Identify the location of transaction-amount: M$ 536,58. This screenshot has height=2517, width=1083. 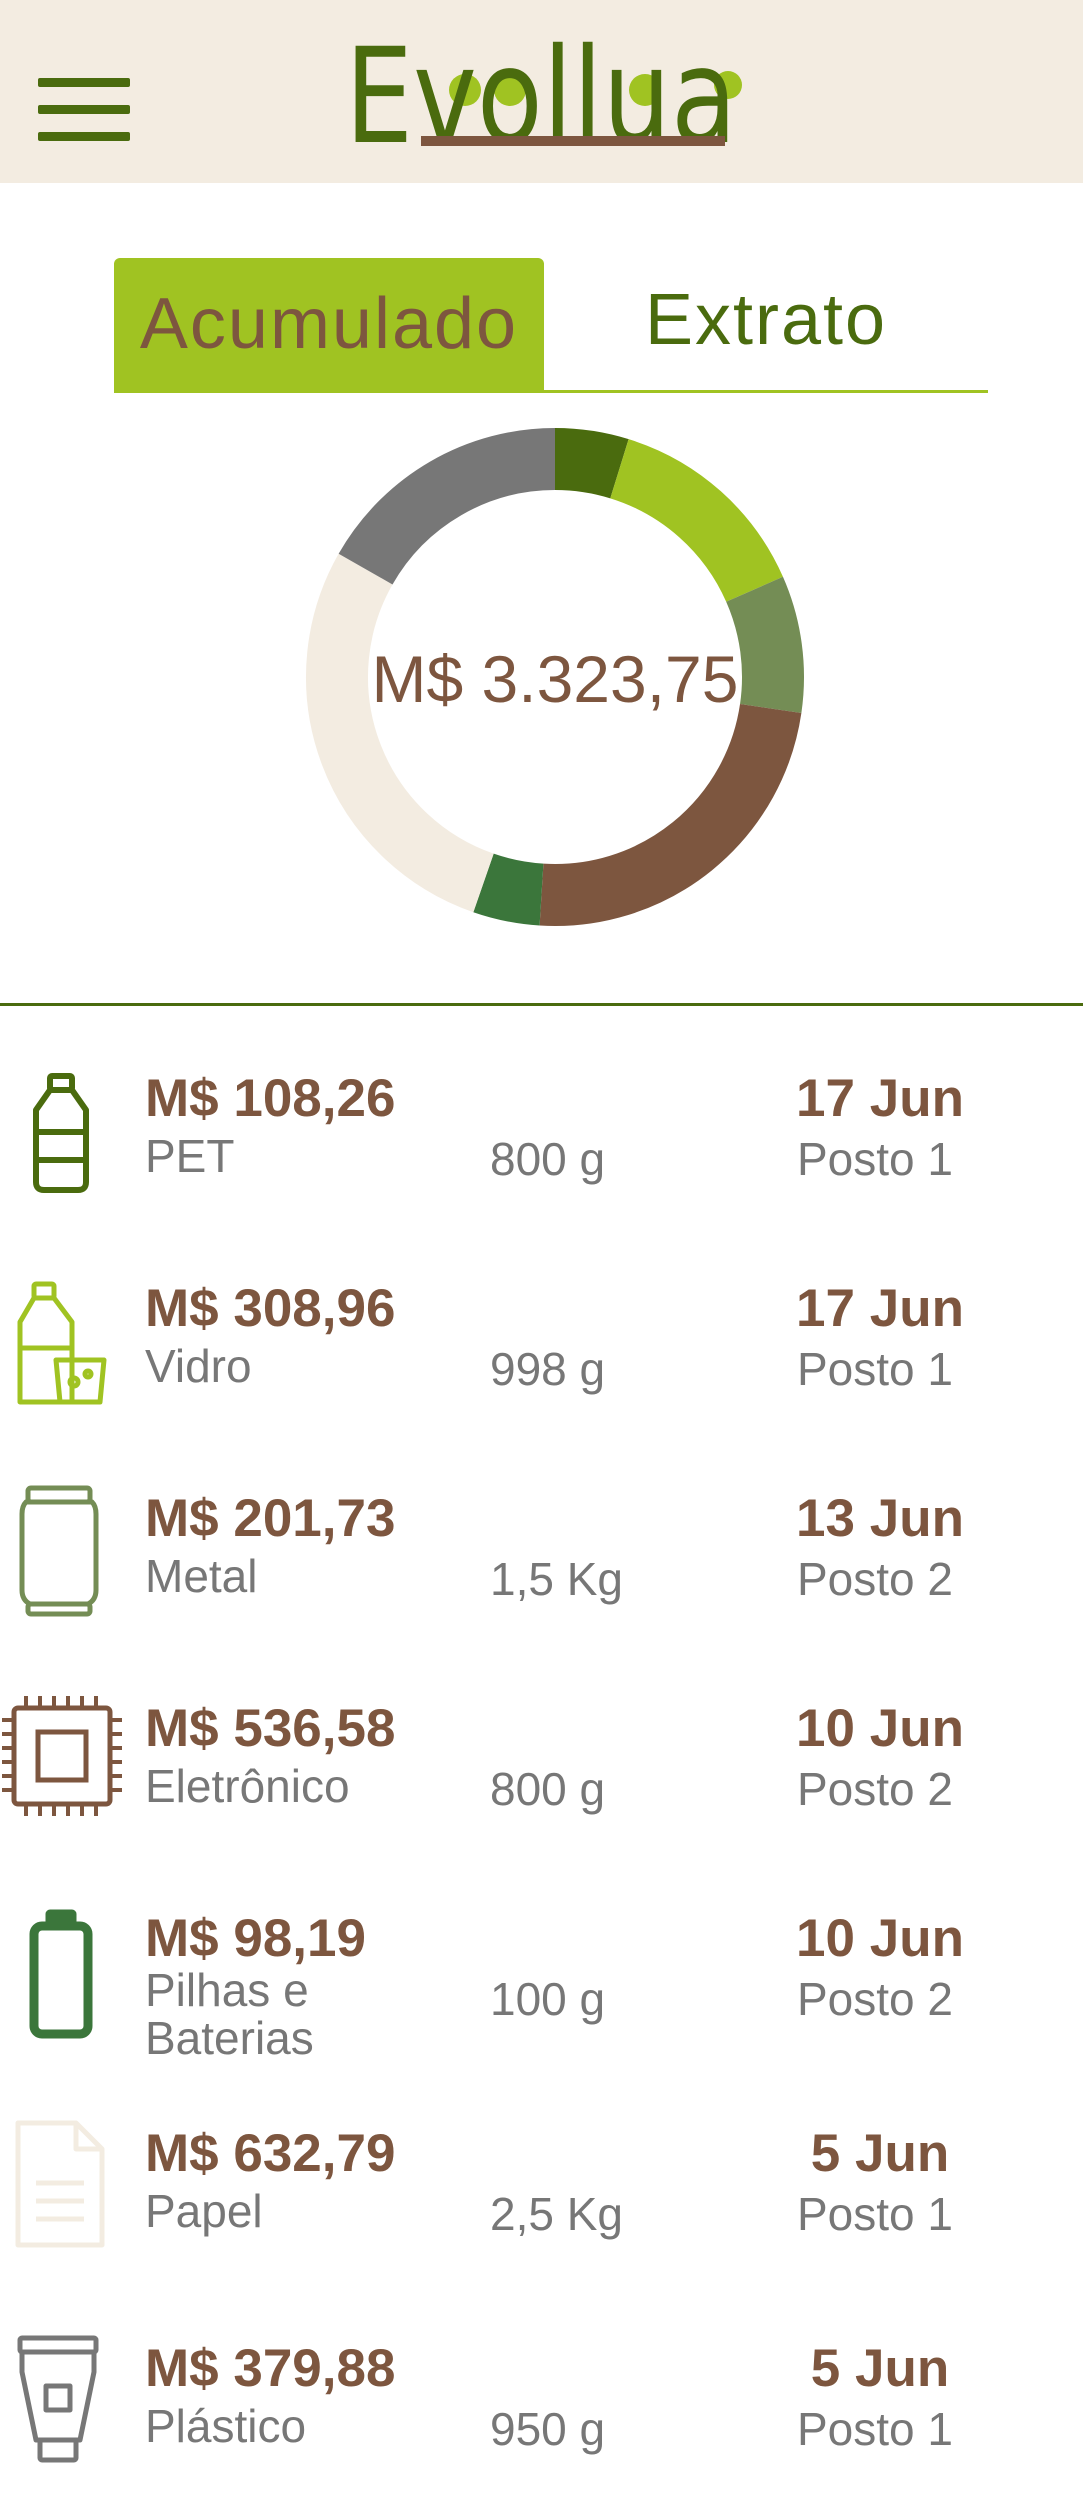
(270, 1728).